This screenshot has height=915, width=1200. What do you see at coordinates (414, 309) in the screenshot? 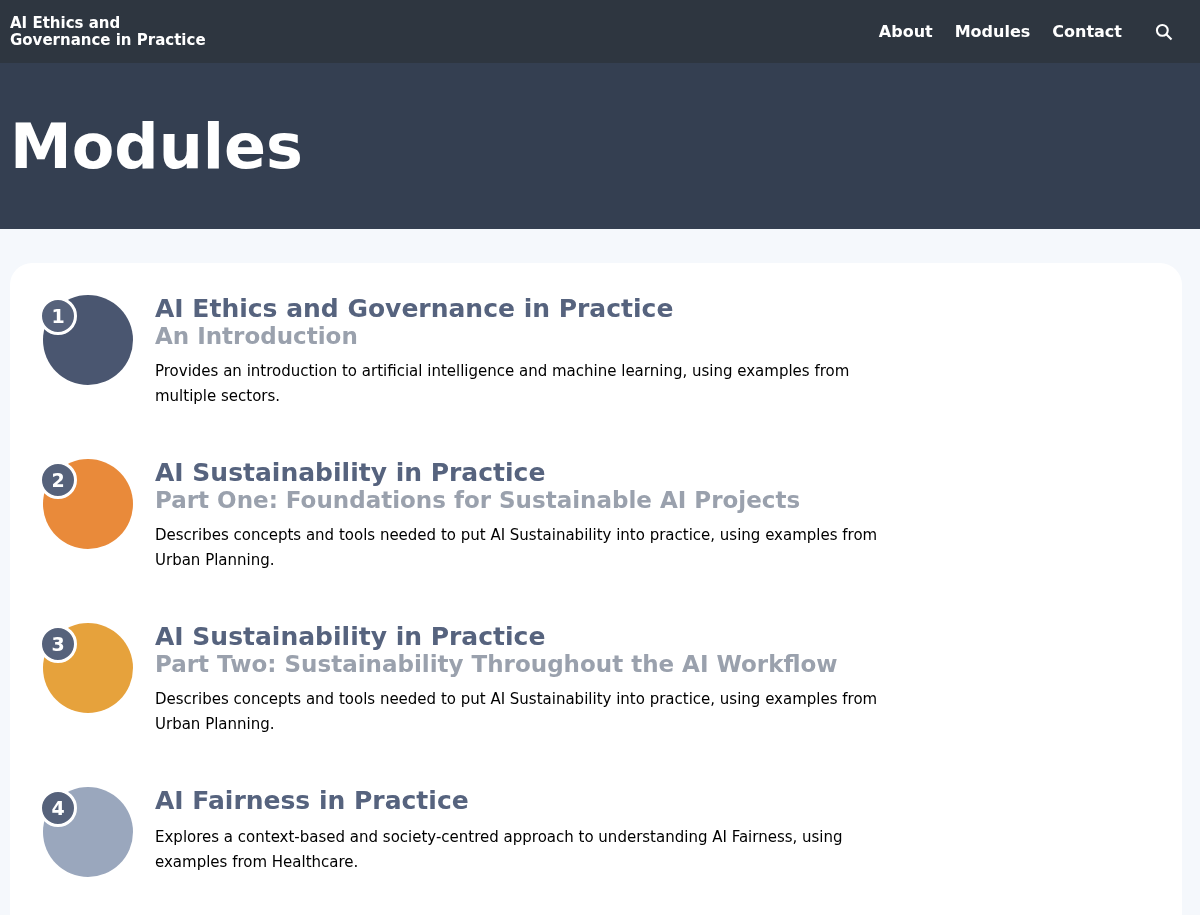
I see `module-title: AI Ethics and Governance in Practice` at bounding box center [414, 309].